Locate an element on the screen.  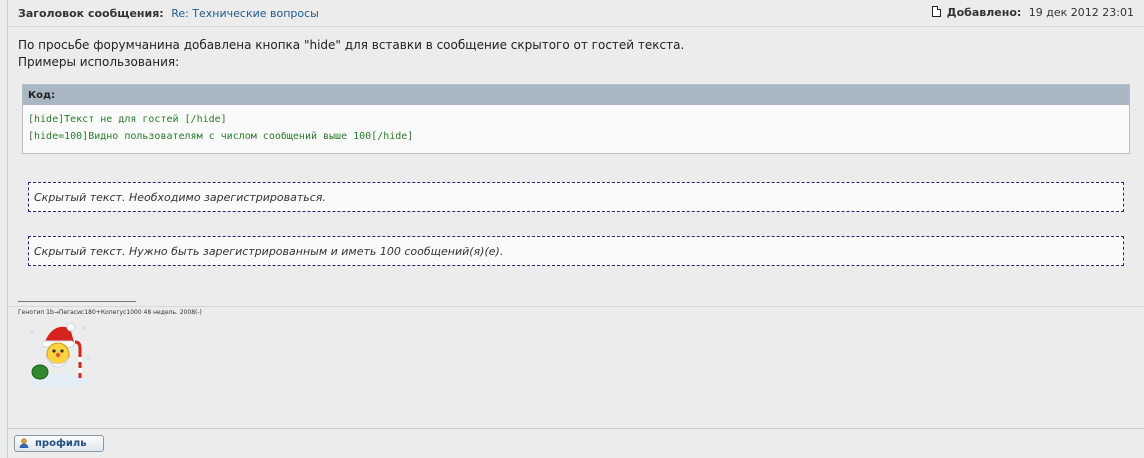
subject-label: Заголовок сообщения: is located at coordinates (91, 13).